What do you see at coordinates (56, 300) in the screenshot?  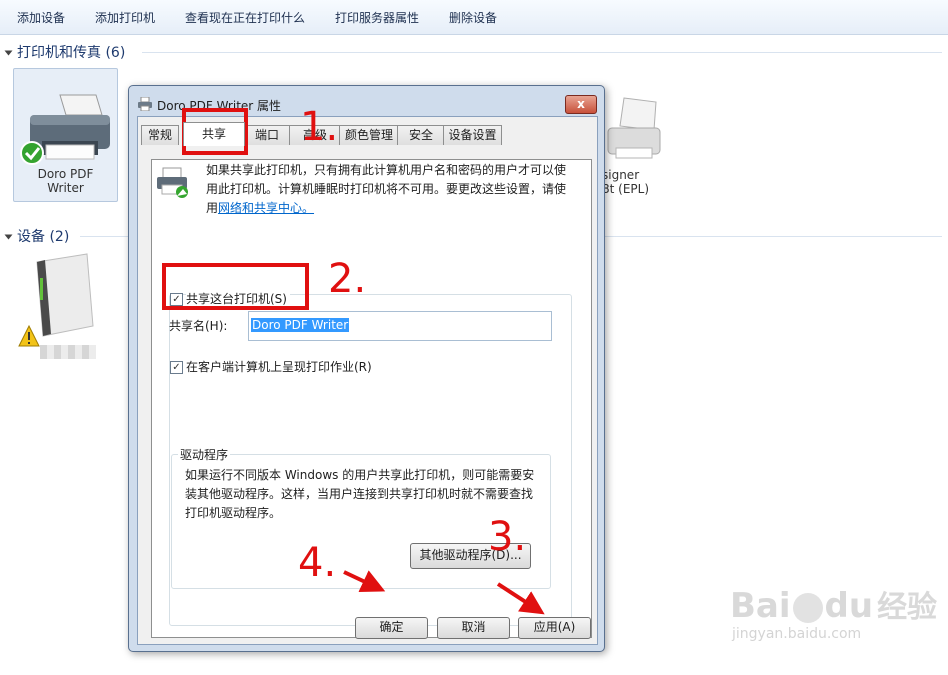 I see `external-drive-icon` at bounding box center [56, 300].